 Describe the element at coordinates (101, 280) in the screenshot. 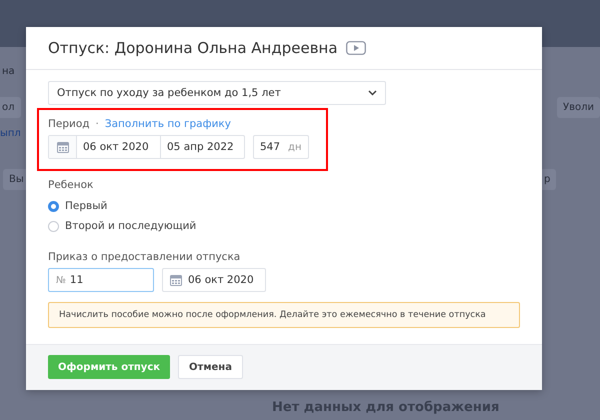

I see `order-number-field: № 11` at that location.